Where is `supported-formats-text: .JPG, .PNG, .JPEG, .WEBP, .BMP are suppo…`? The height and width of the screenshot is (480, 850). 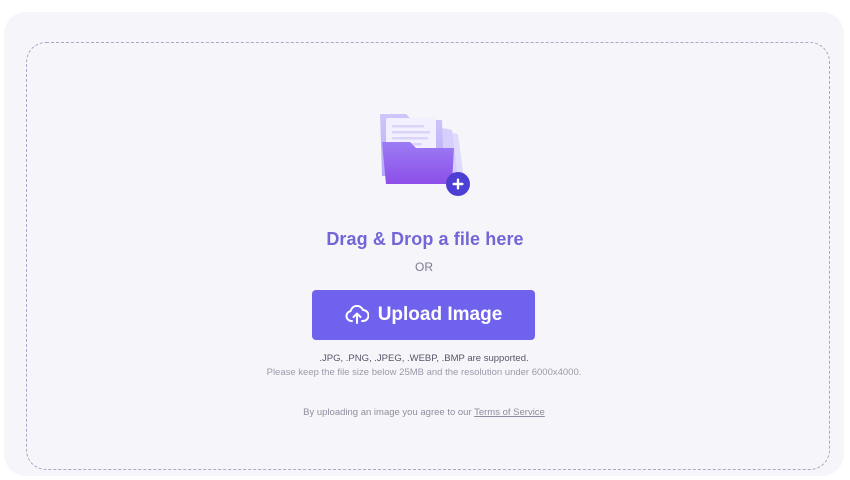
supported-formats-text: .JPG, .PNG, .JPEG, .WEBP, .BMP are suppo… is located at coordinates (424, 358).